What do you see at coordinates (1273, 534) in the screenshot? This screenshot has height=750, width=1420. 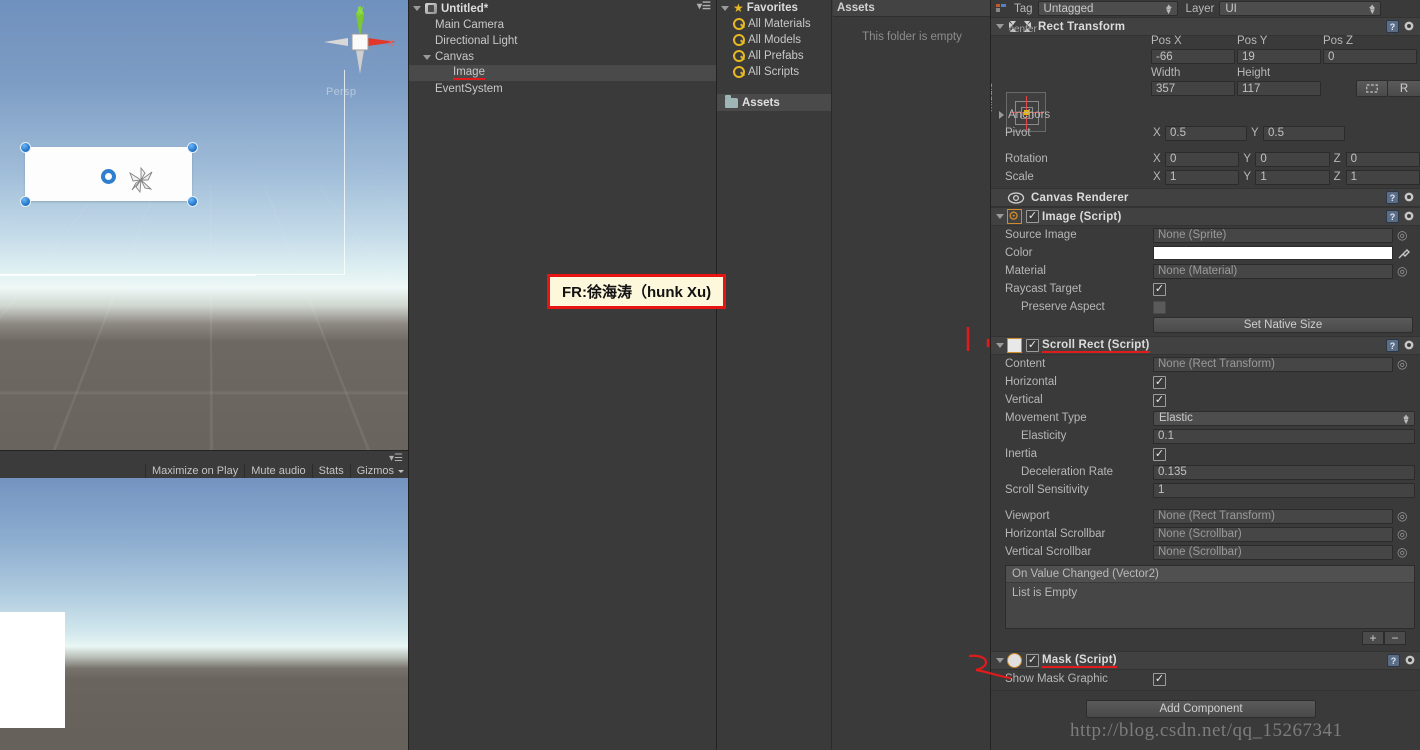 I see `horizontal-scrollbar-field: None (Scrollbar)` at bounding box center [1273, 534].